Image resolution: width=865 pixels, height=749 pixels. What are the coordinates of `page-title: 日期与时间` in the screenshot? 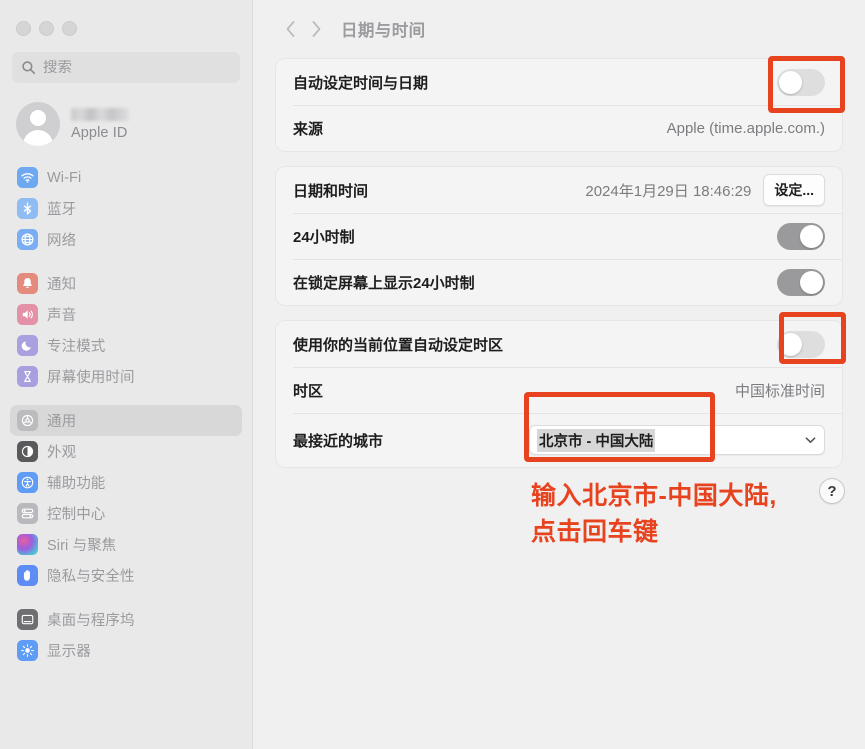 It's located at (383, 31).